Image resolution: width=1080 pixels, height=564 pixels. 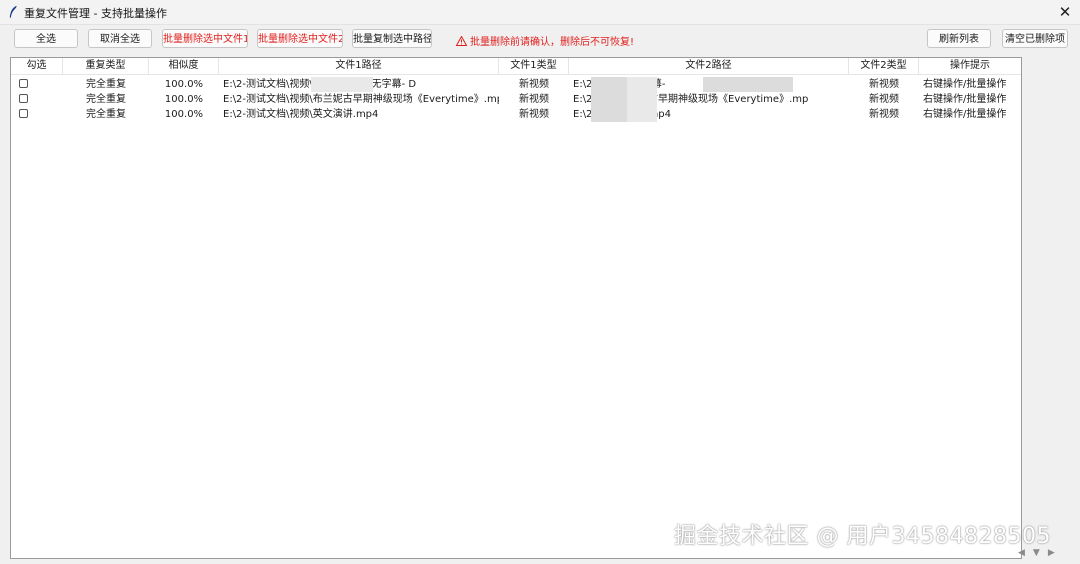 What do you see at coordinates (120, 38) in the screenshot?
I see `deselect-all-button: 取消全选` at bounding box center [120, 38].